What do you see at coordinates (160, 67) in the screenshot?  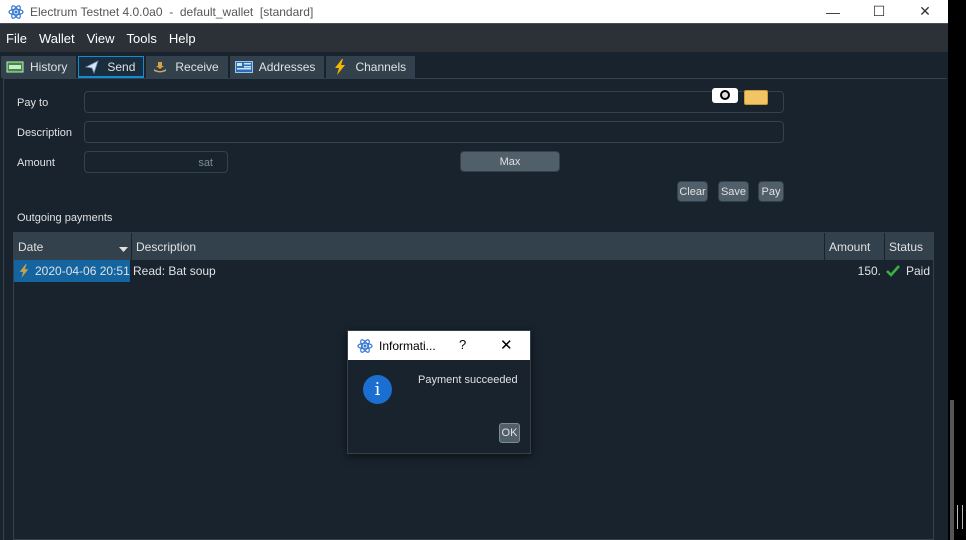 I see `receive-icon` at bounding box center [160, 67].